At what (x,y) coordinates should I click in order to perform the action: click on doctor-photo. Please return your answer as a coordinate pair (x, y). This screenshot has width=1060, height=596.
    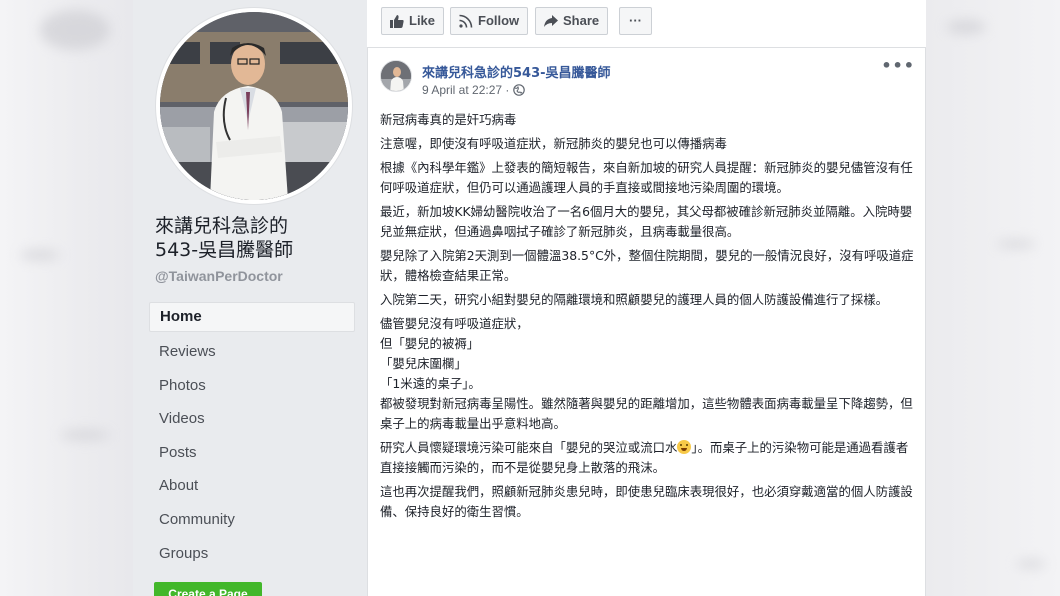
    Looking at the image, I should click on (254, 106).